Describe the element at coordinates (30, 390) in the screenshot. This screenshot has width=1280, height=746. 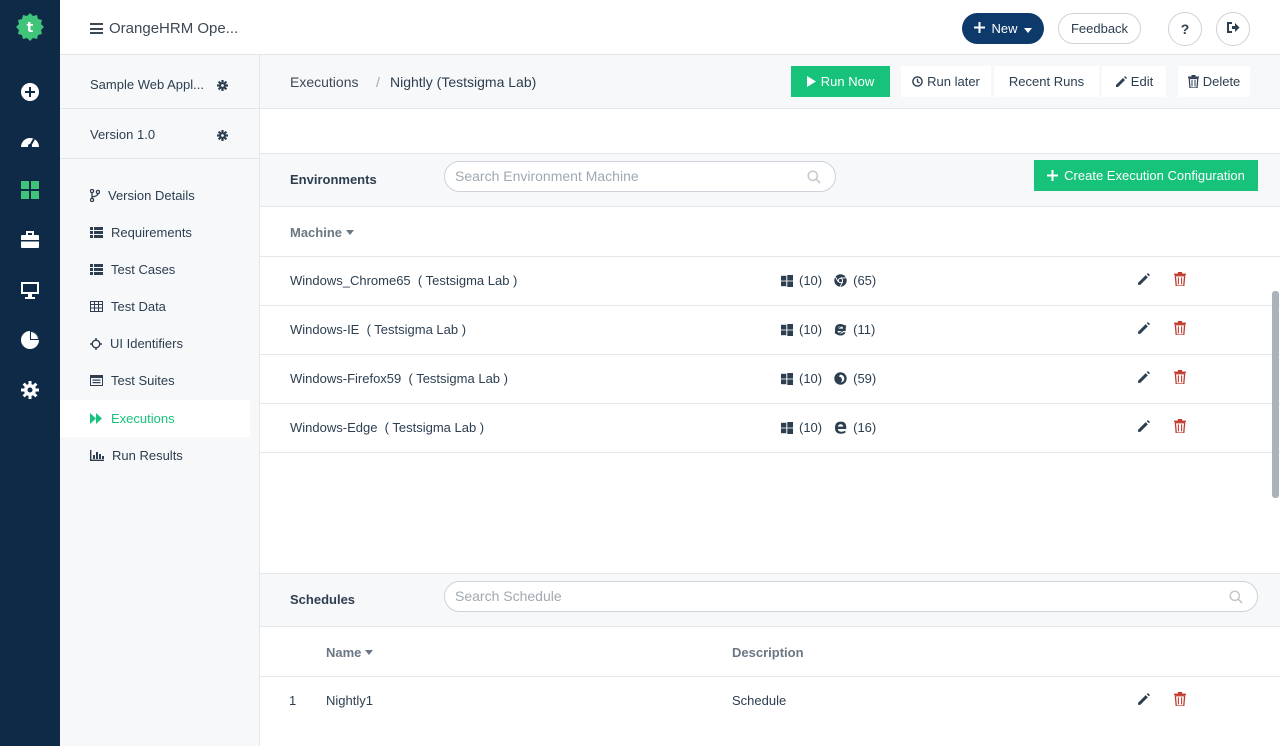
I see `settings-icon` at that location.